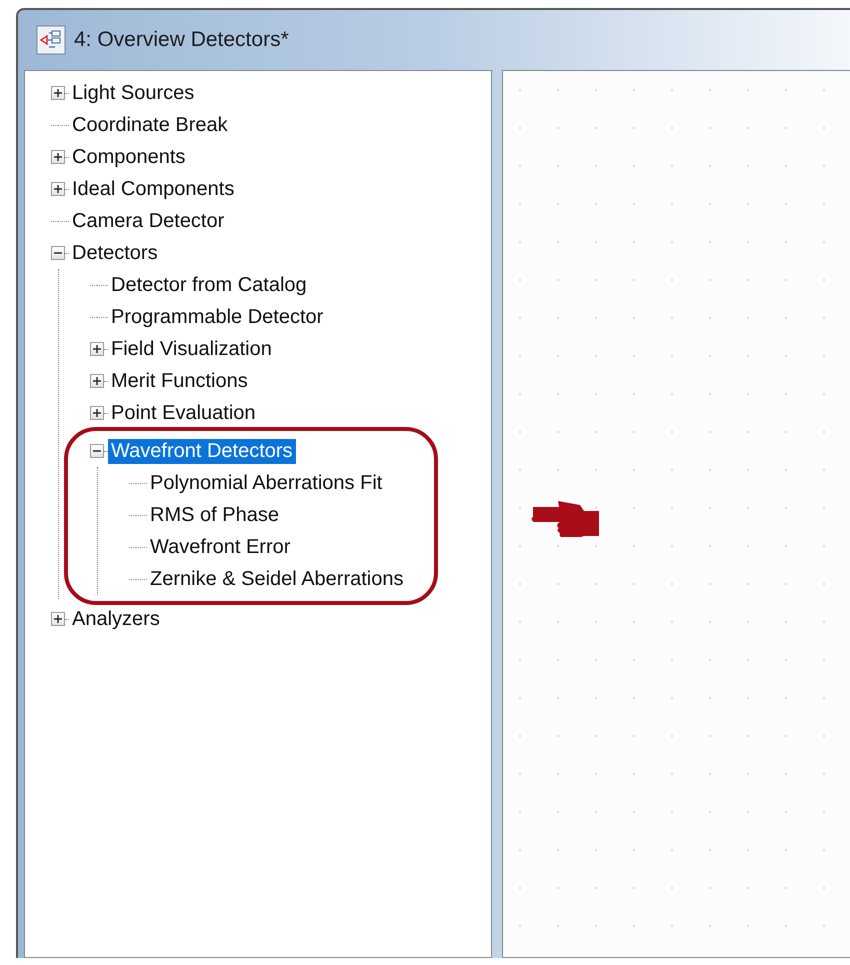 This screenshot has width=850, height=965. Describe the element at coordinates (217, 317) in the screenshot. I see `tree-item: Programmable Detector` at that location.